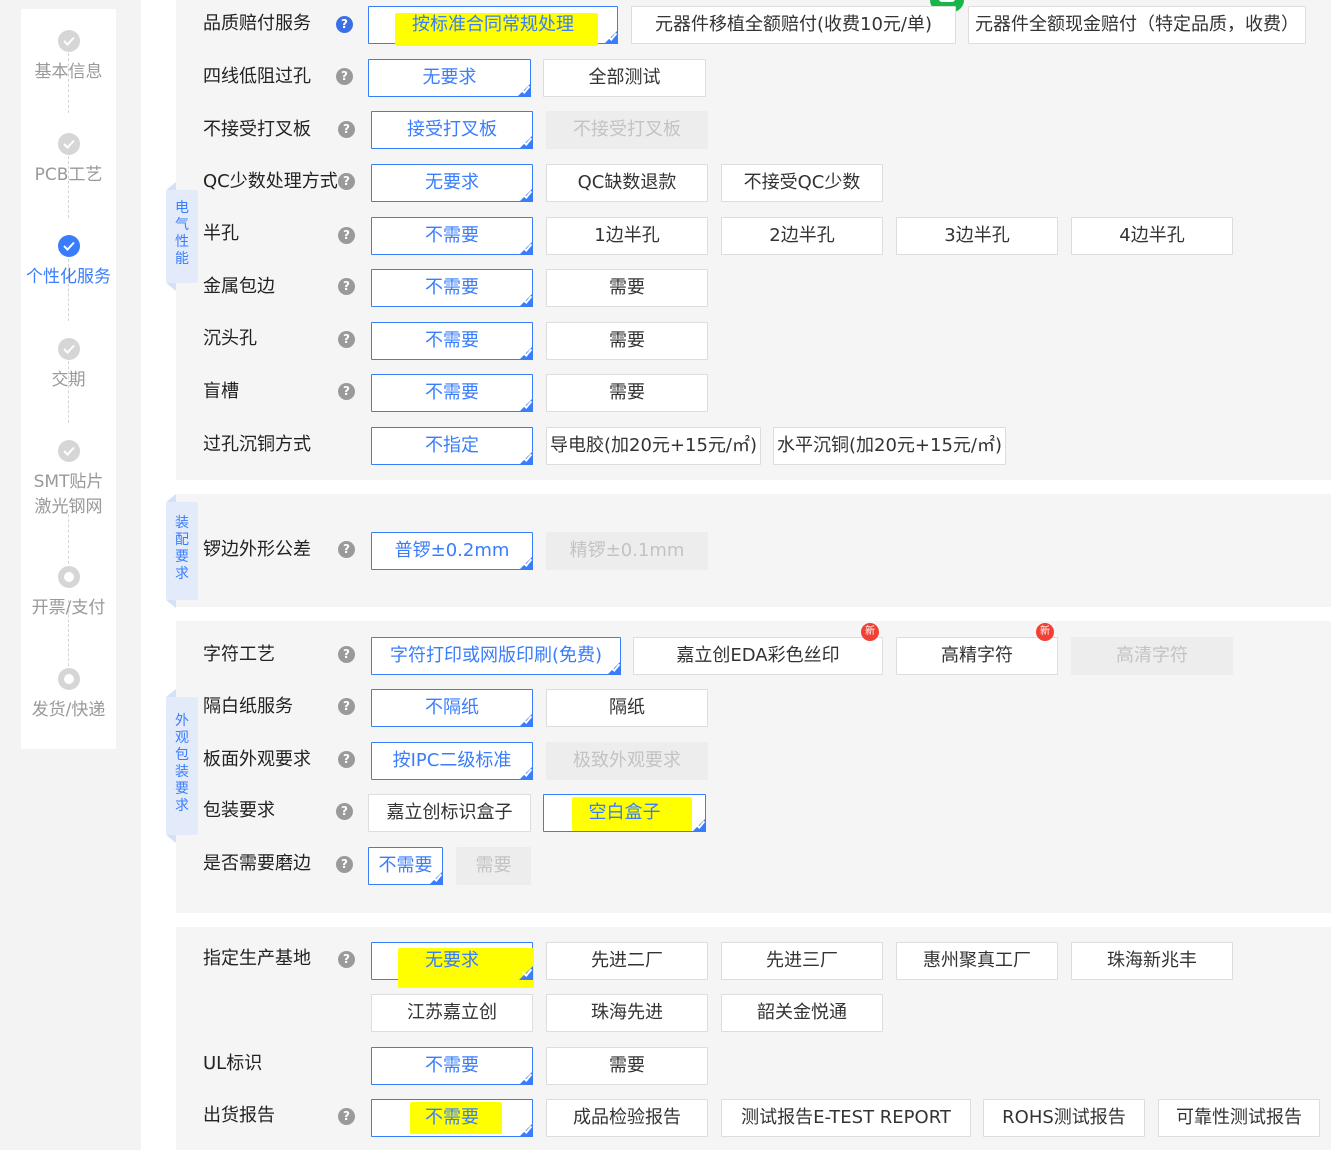  I want to click on option-button: 不接受打叉板, so click(627, 130).